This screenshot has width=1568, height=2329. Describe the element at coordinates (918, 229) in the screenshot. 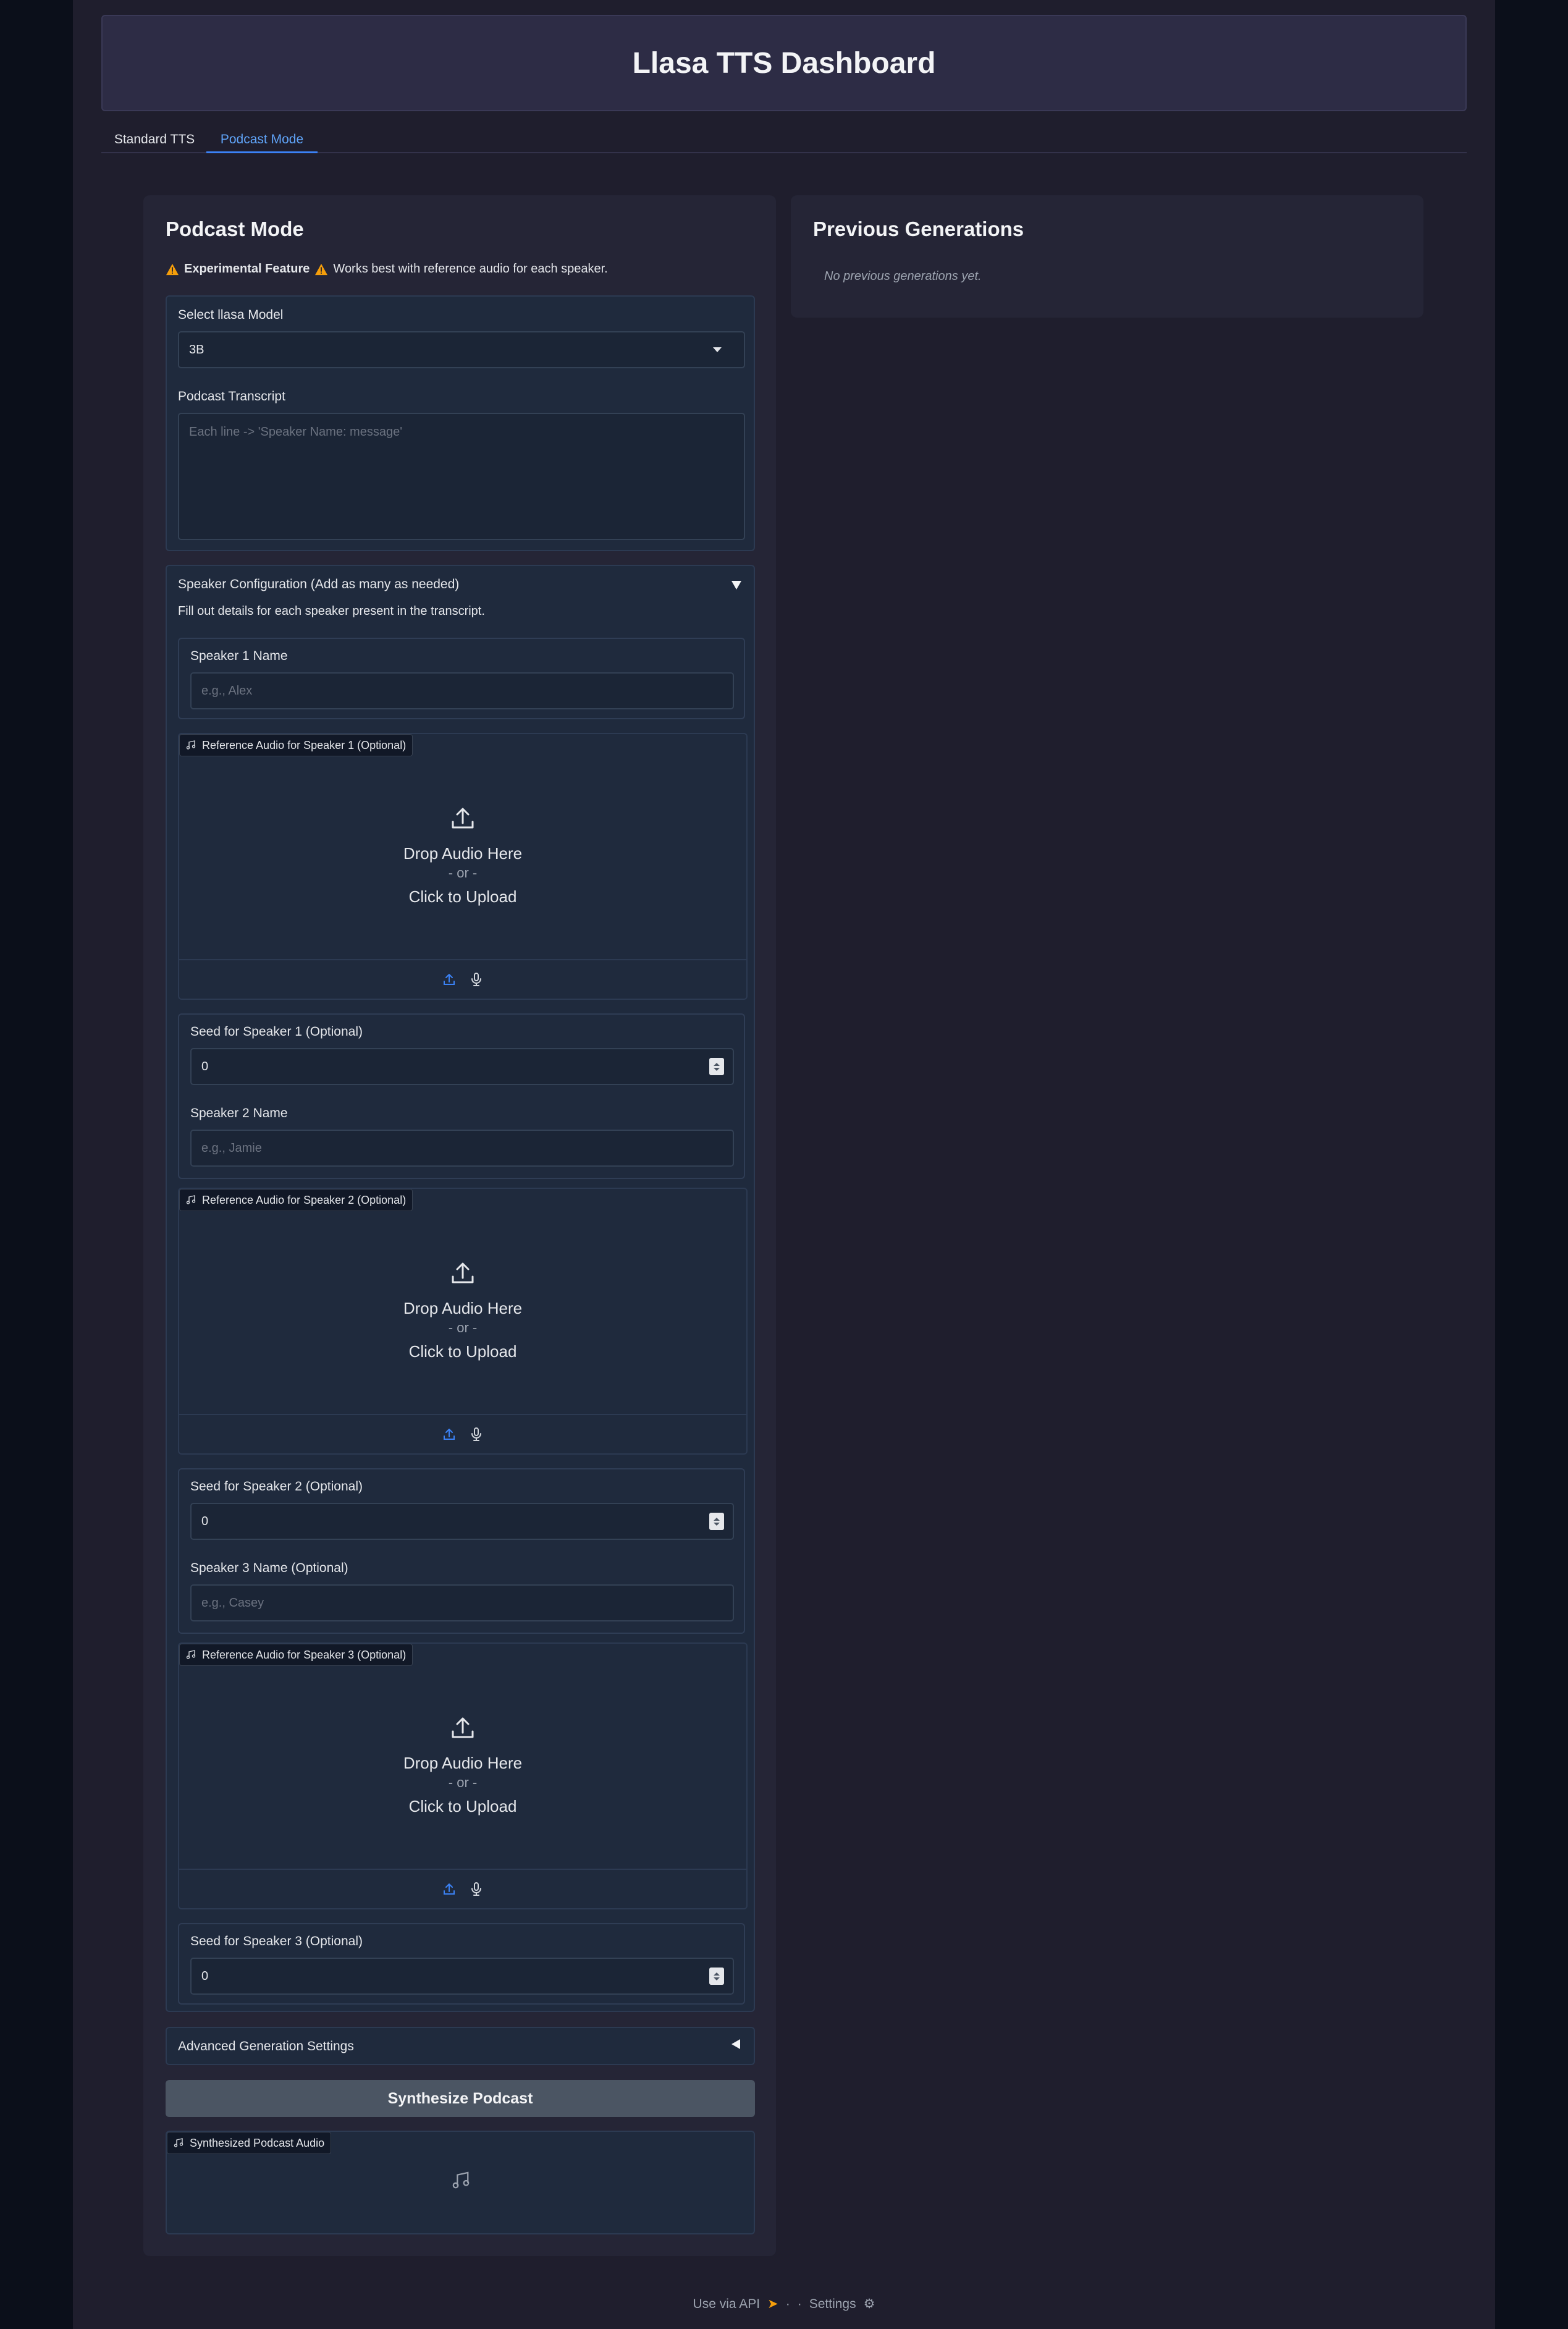

I see `previous-generations-title: Previous Generations` at that location.